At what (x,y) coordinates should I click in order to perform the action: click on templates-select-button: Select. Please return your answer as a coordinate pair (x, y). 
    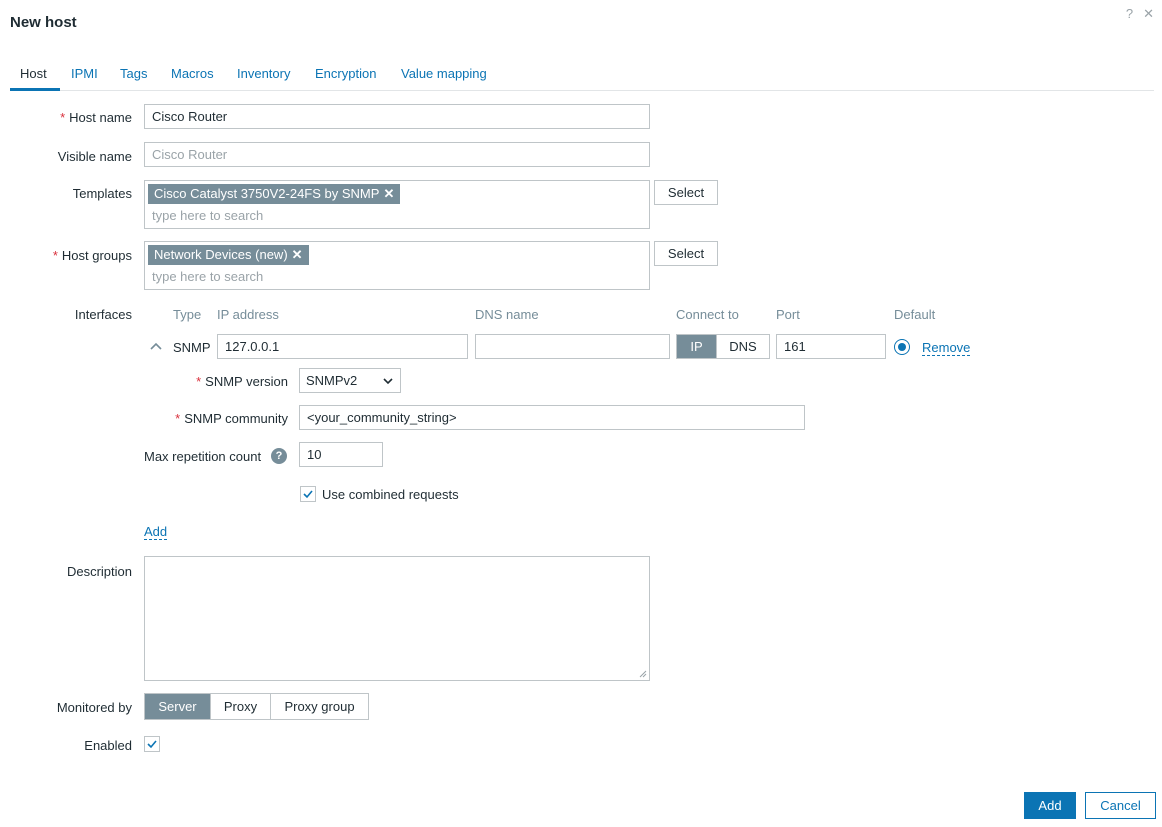
    Looking at the image, I should click on (686, 192).